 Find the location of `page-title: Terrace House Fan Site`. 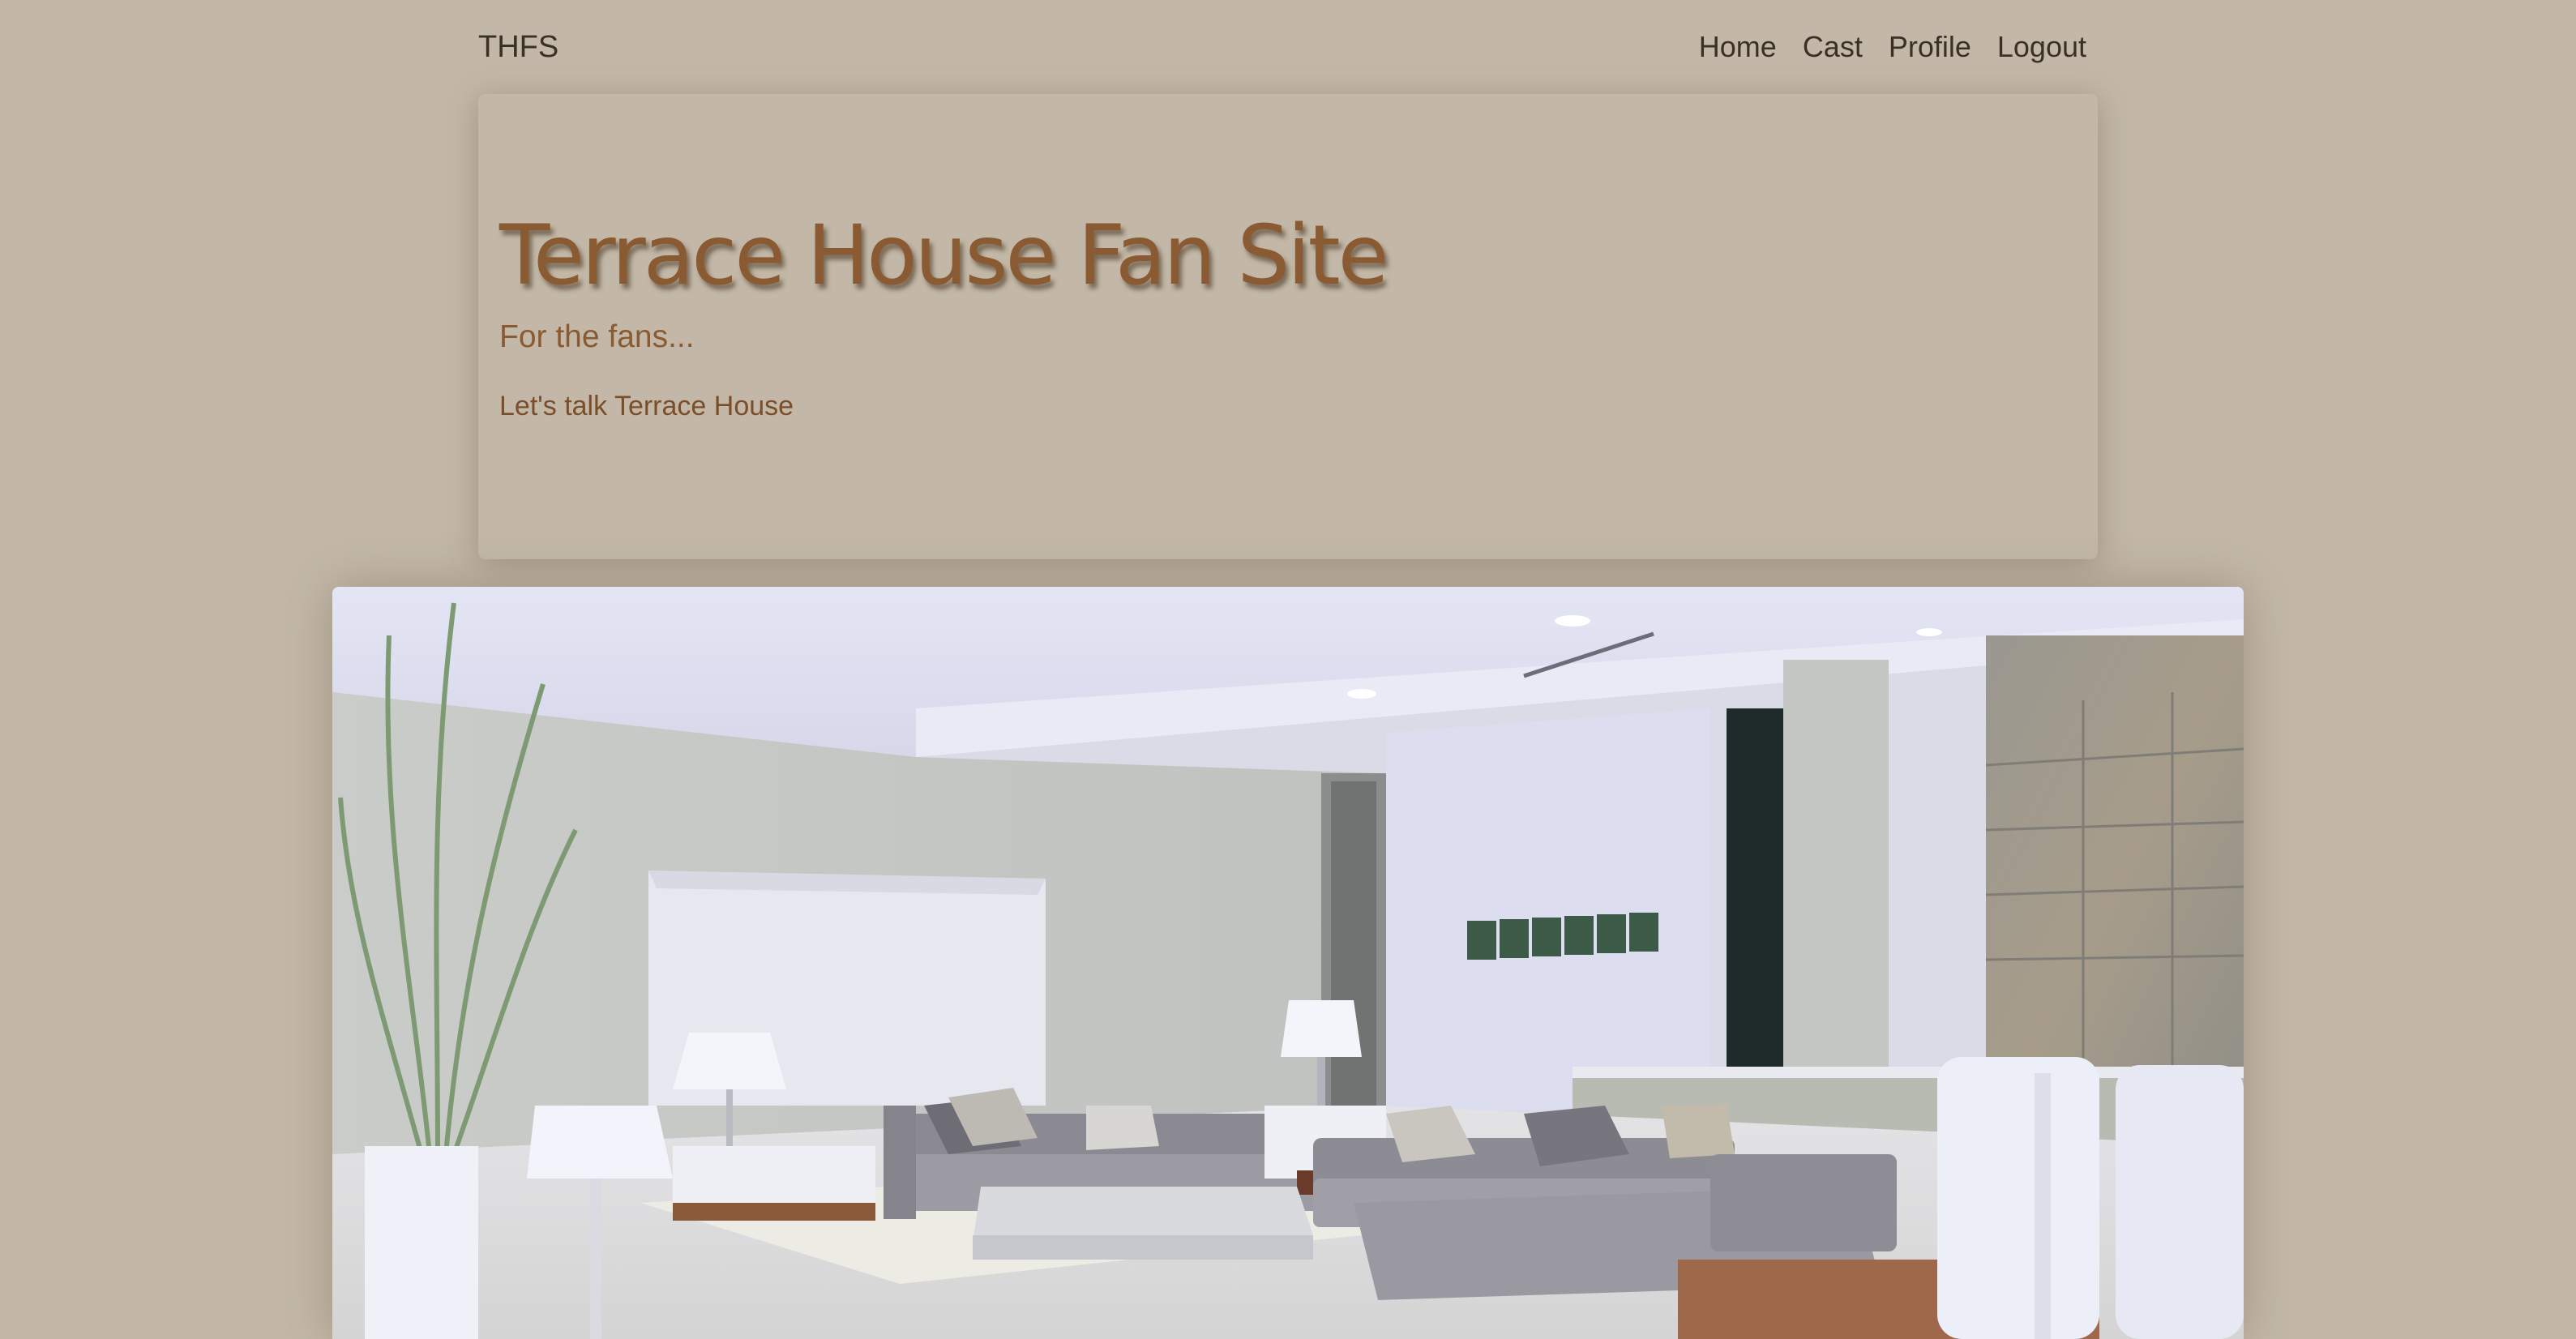

page-title: Terrace House Fan Site is located at coordinates (944, 255).